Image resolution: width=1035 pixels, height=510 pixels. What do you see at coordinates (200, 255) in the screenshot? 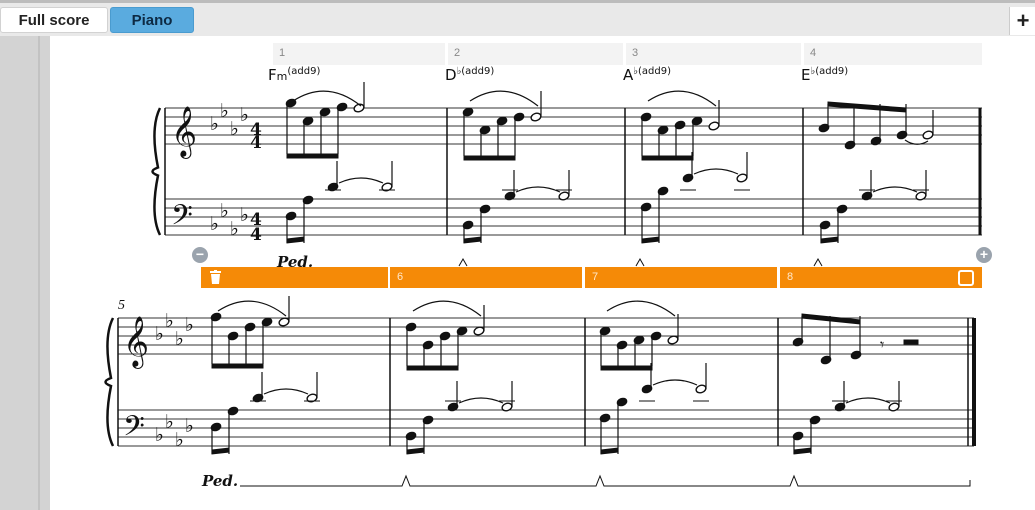
I see `minus-circle-icon: −` at bounding box center [200, 255].